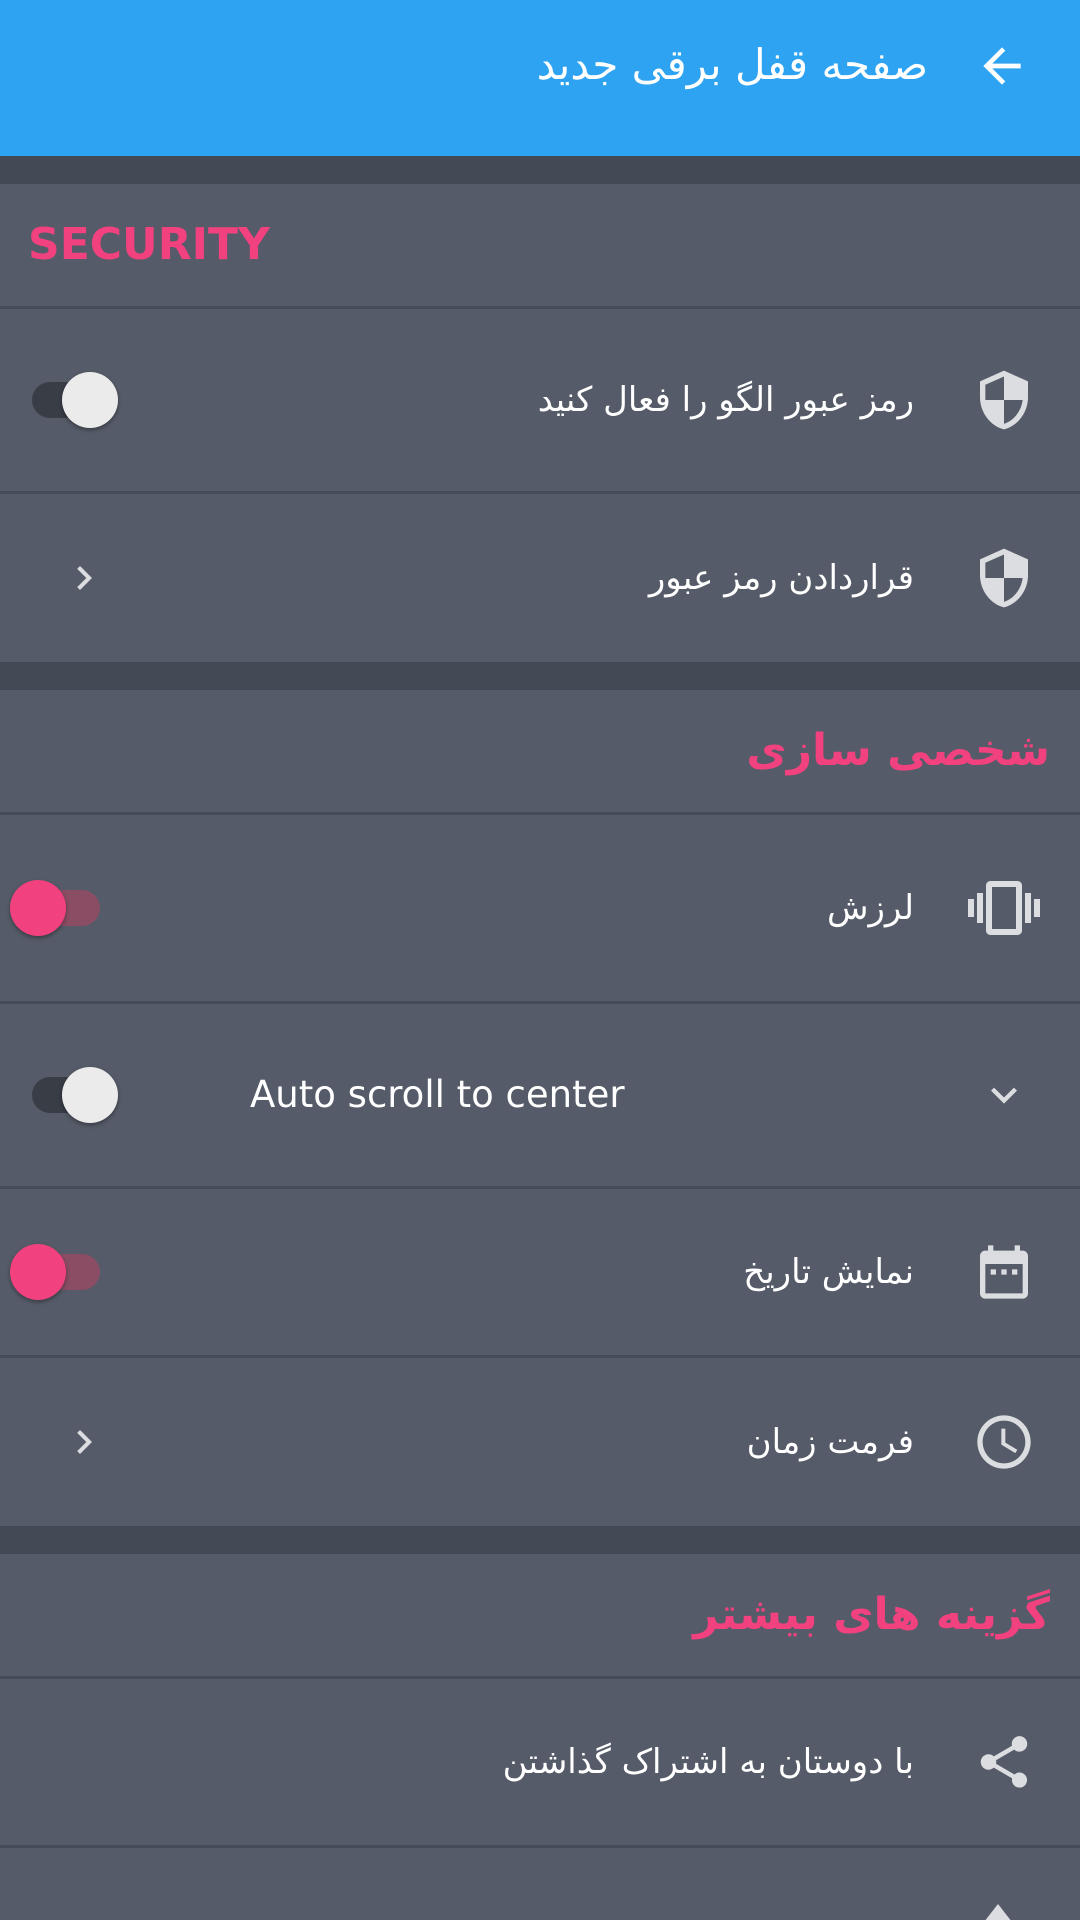 The height and width of the screenshot is (1920, 1080). I want to click on show-date-toggle, so click(56, 1272).